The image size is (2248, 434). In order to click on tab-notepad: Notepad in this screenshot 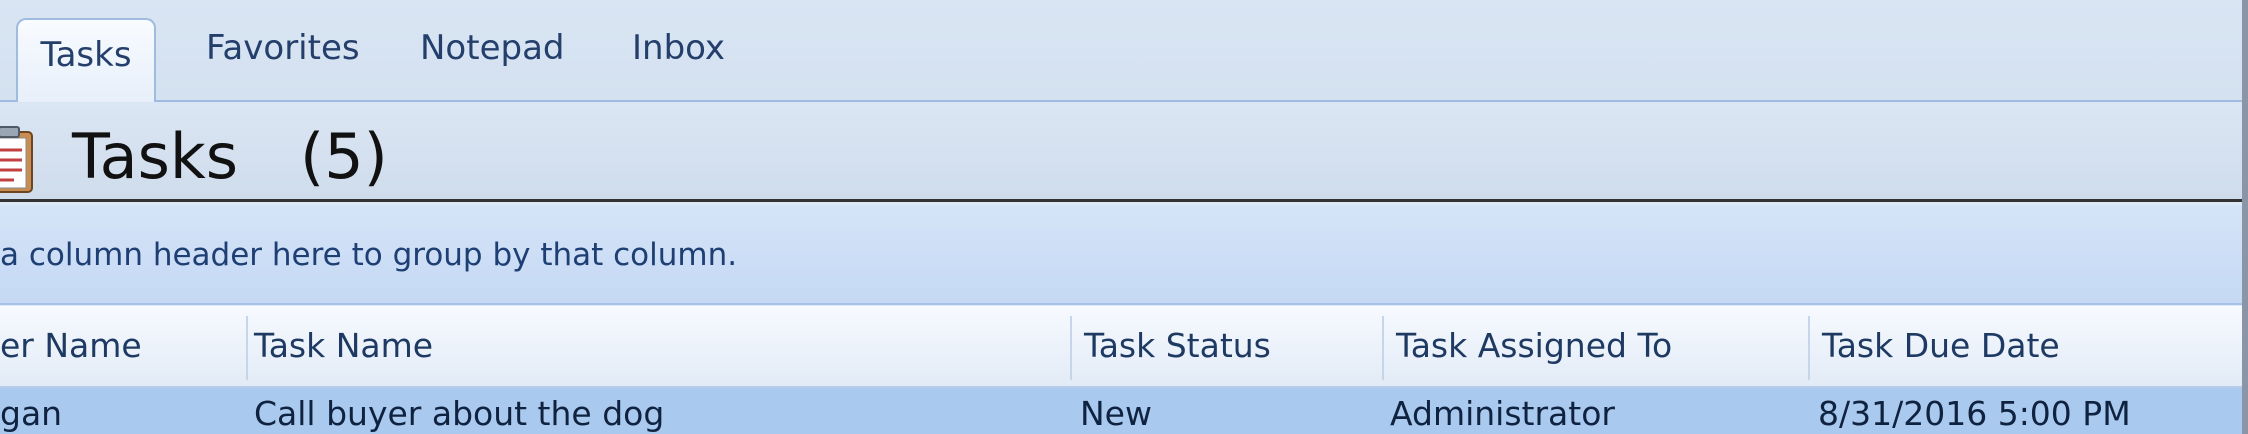, I will do `click(492, 48)`.